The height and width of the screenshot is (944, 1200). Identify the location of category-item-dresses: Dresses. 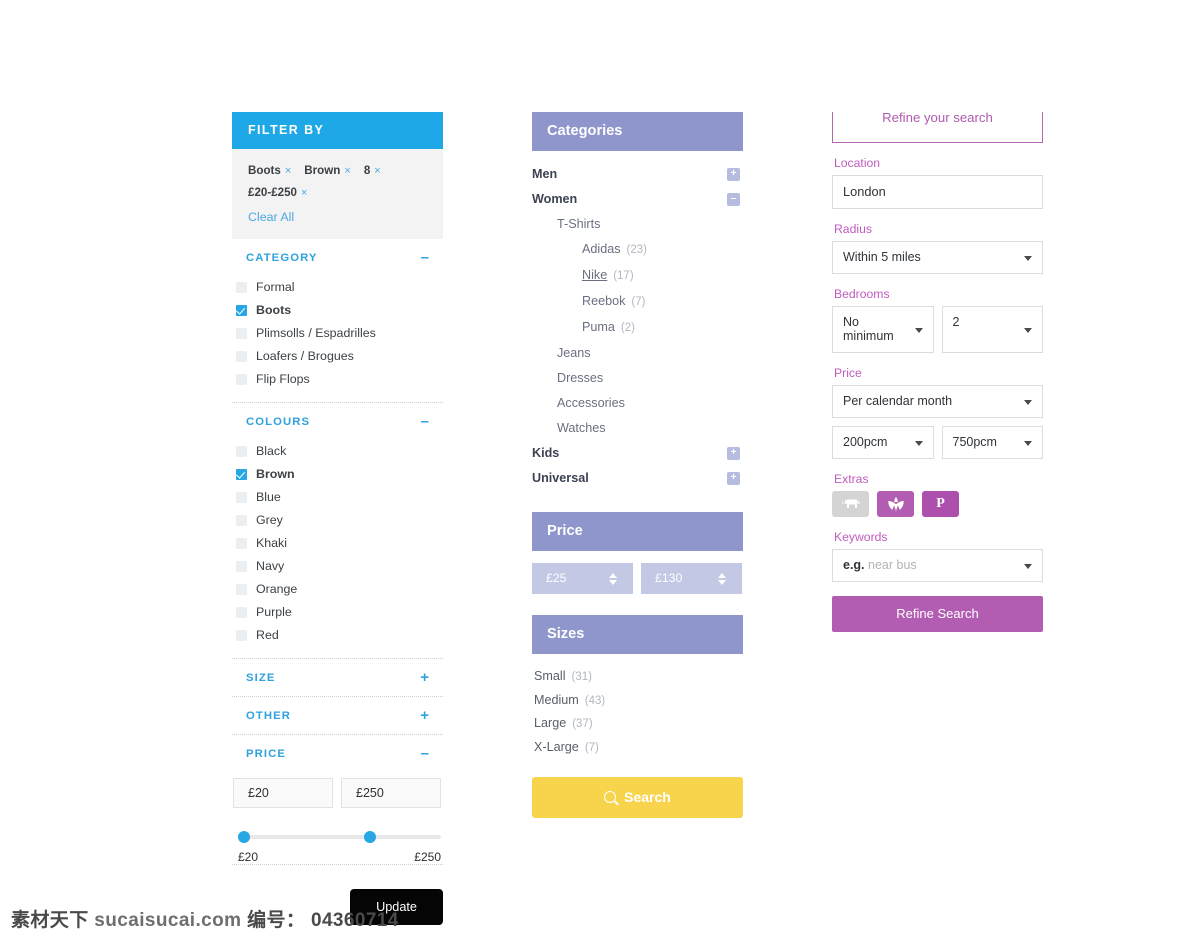
(637, 378).